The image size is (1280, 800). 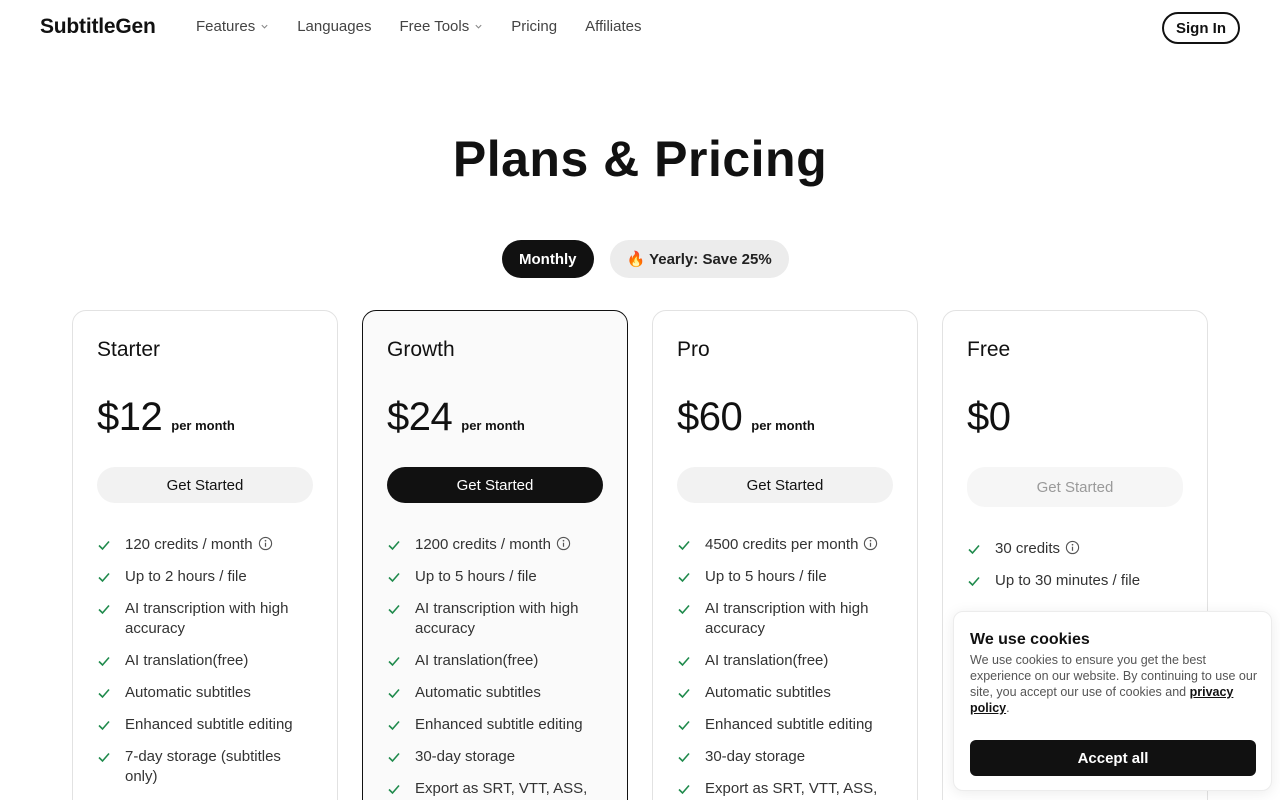 I want to click on feature-item: 30 credits, so click(x=1077, y=549).